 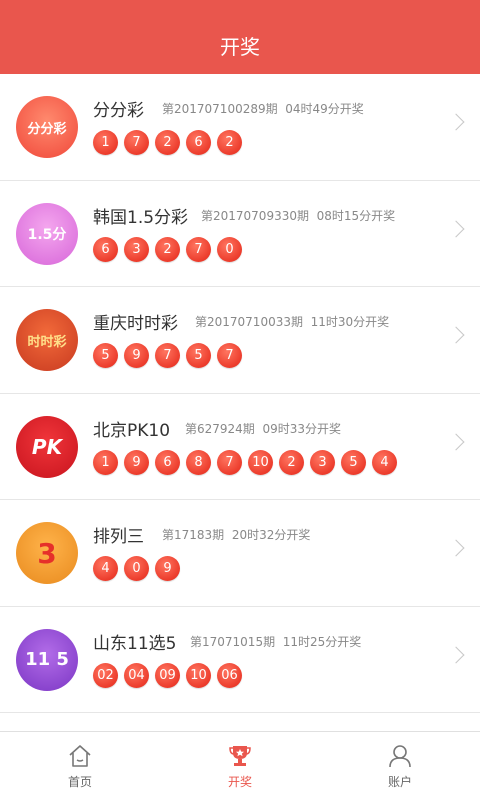 I want to click on lottery-time: 09时33分开奖, so click(x=301, y=428).